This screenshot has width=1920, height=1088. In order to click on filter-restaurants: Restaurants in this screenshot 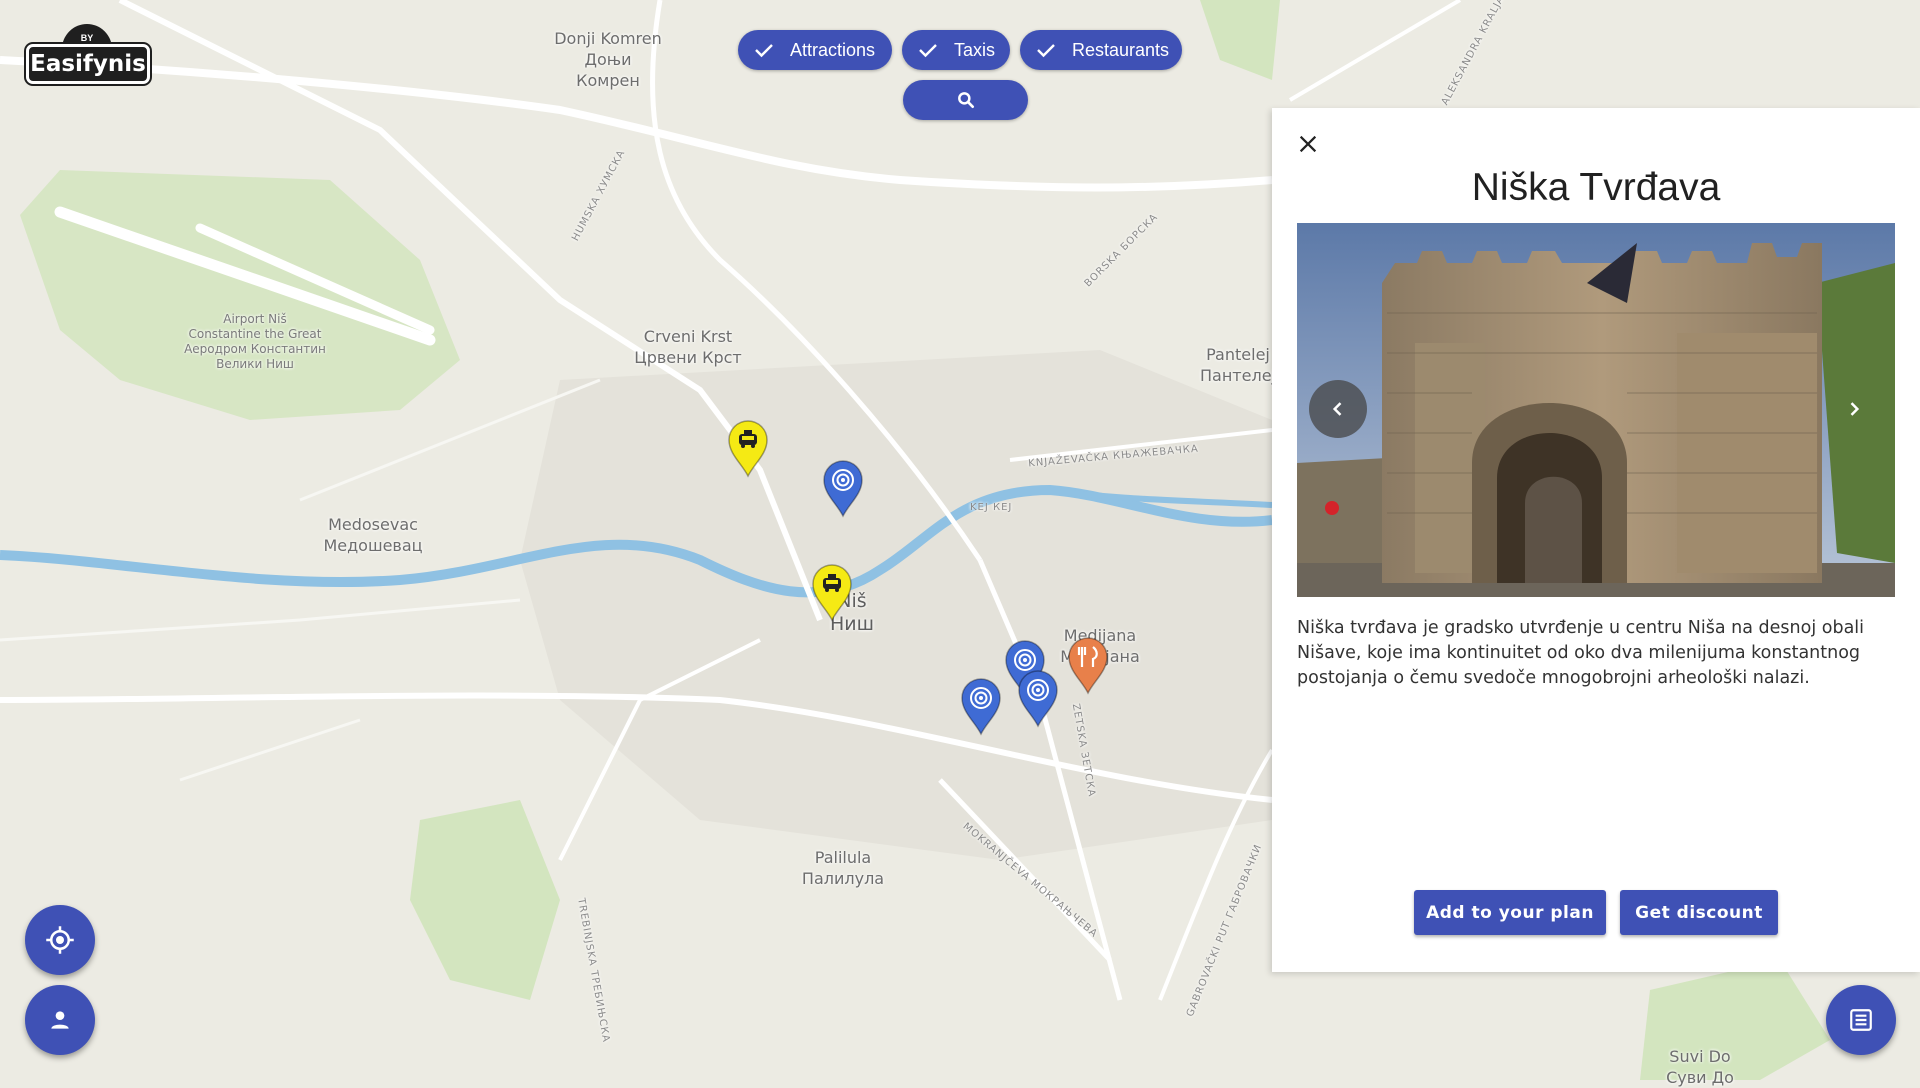, I will do `click(1101, 50)`.